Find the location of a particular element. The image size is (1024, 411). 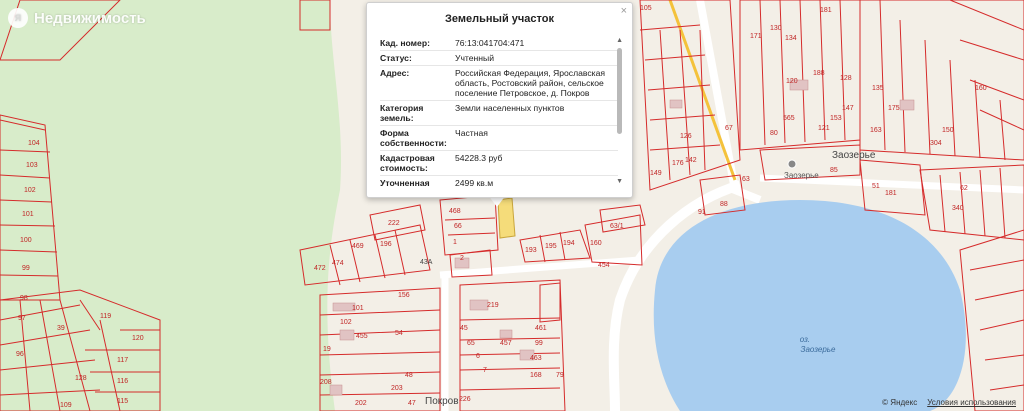

parcel-number: 2 is located at coordinates (462, 258).